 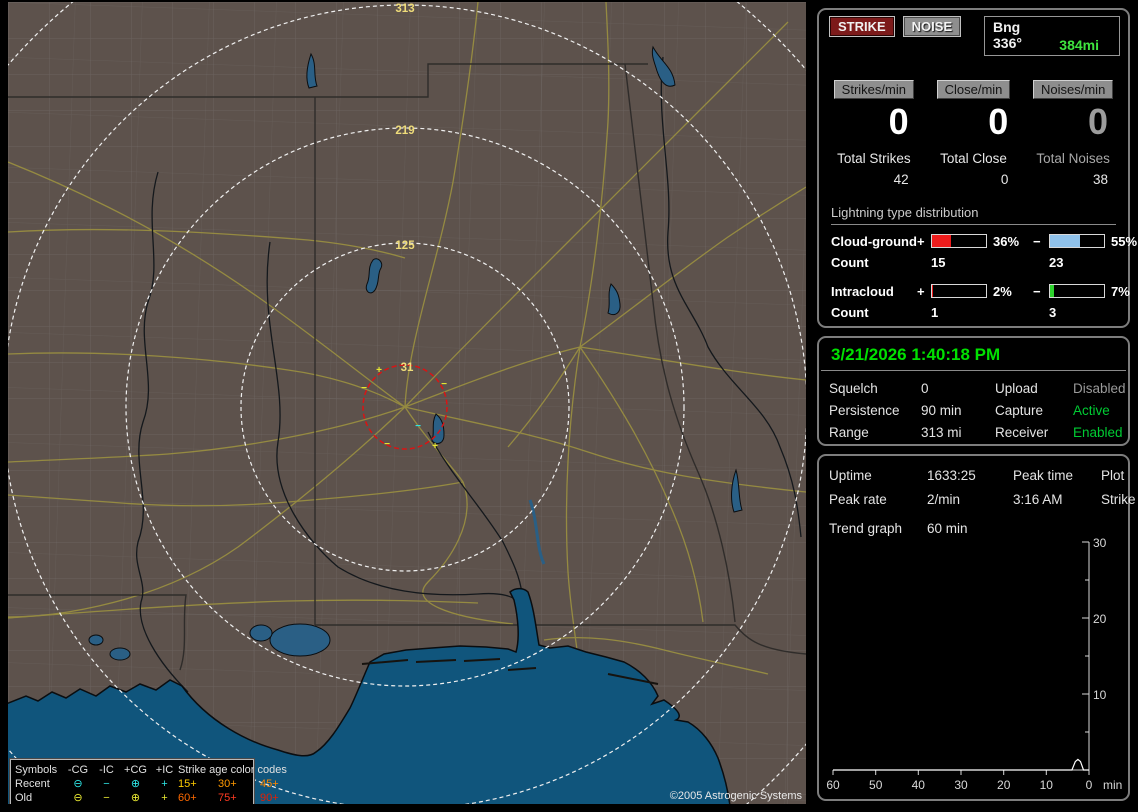 What do you see at coordinates (1118, 499) in the screenshot?
I see `plot-mode-value: Strike` at bounding box center [1118, 499].